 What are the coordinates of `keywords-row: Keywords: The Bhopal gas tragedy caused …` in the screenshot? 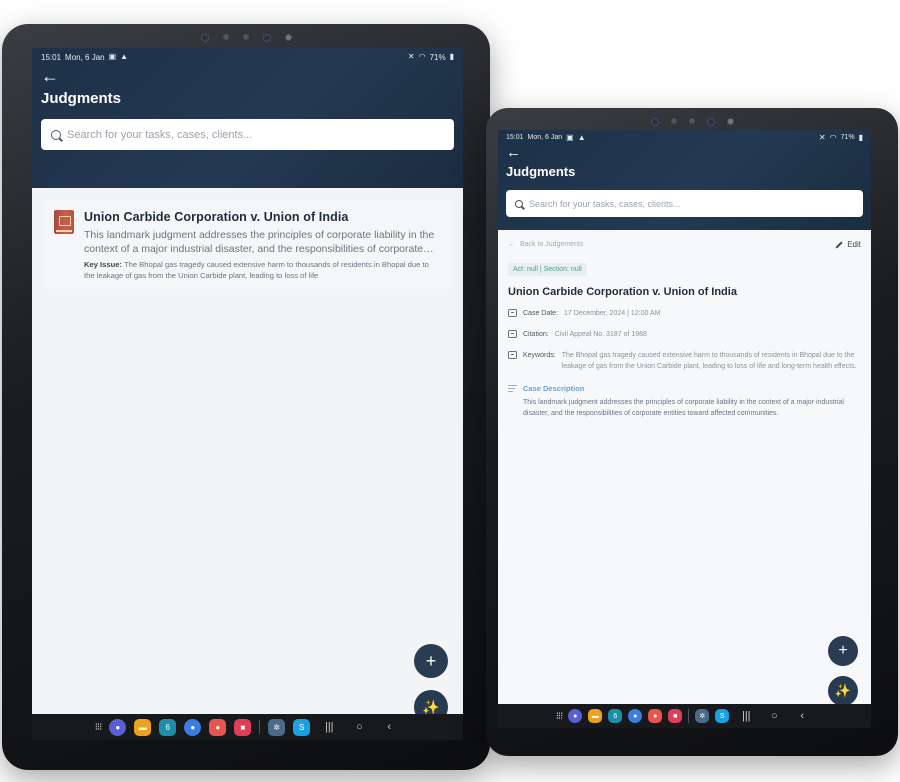 It's located at (684, 361).